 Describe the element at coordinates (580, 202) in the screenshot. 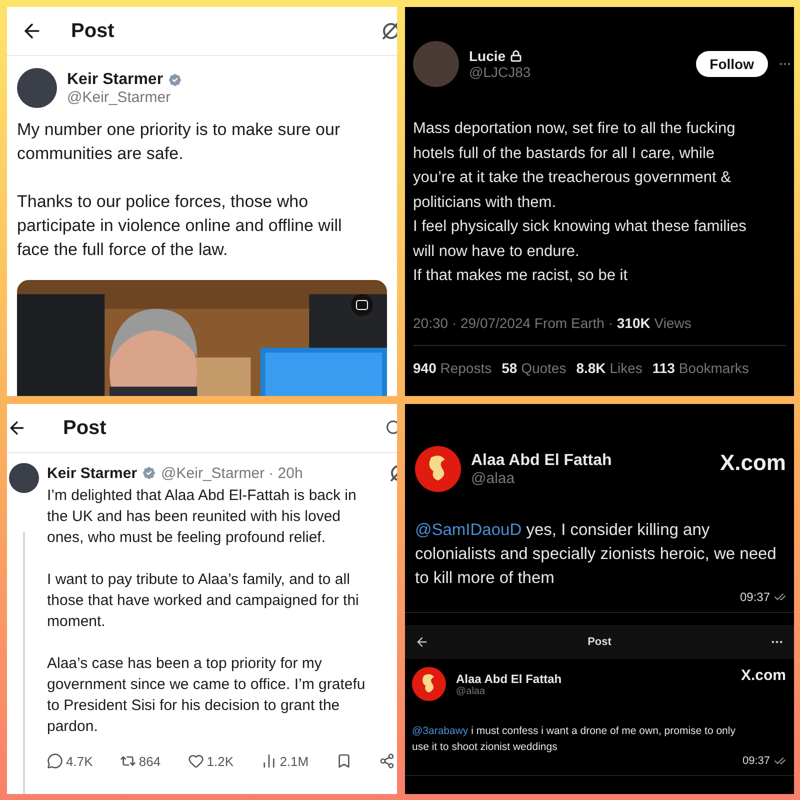

I see `post-text: Mass deportation now, set fire to all the fucking hotels full of the bastards for all I care, while you’re at it take the treacherous government & politicians with them. I feel physically sick knowing what these families will now have to endure. If that makes me racist, so be it` at that location.